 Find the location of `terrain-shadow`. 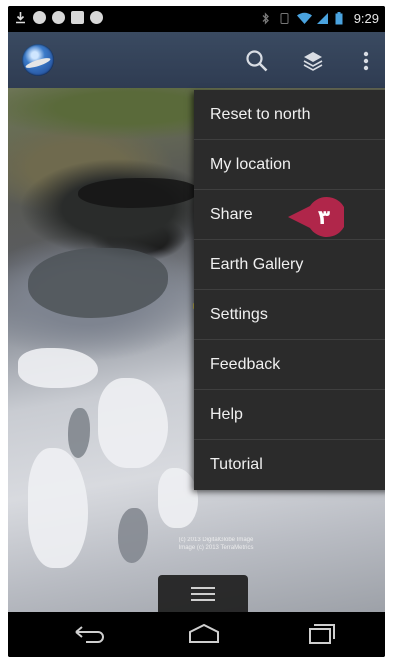

terrain-shadow is located at coordinates (138, 193).